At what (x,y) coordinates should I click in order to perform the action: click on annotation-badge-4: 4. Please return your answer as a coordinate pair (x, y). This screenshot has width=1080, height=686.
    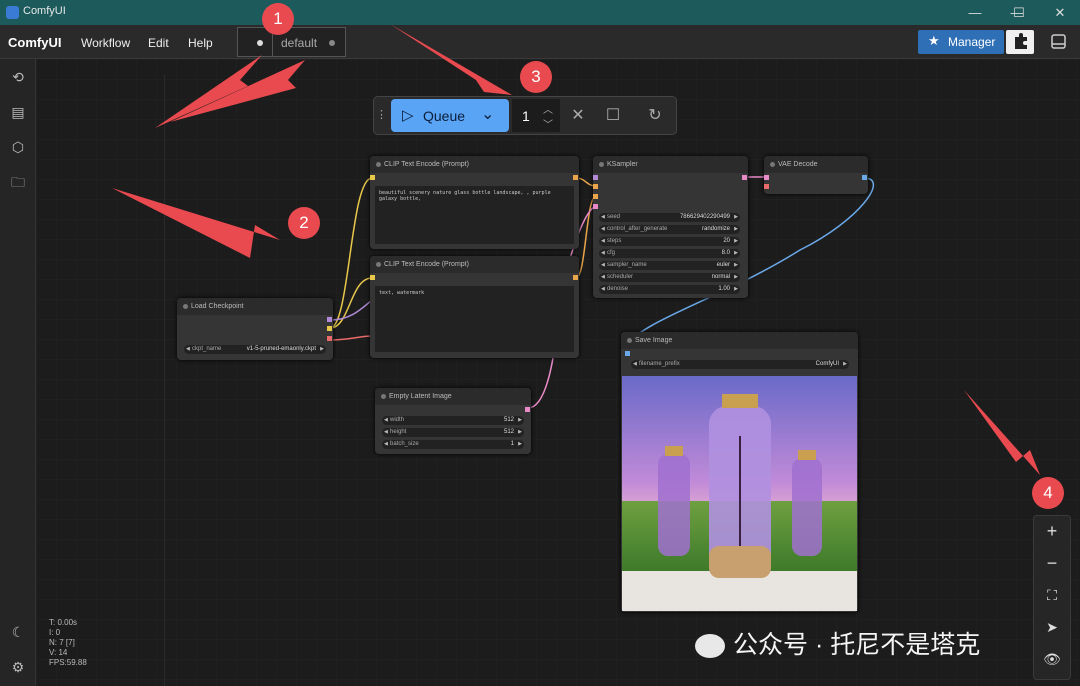
    Looking at the image, I should click on (1048, 493).